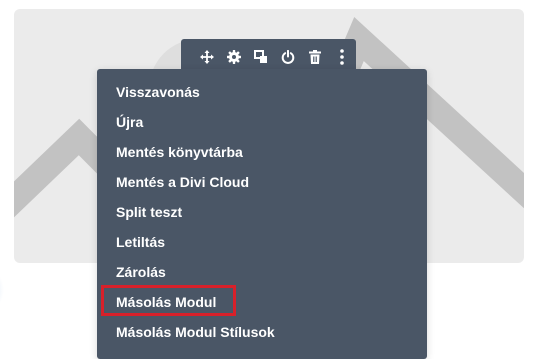  I want to click on menu-item-disable: Letiltás, so click(140, 242).